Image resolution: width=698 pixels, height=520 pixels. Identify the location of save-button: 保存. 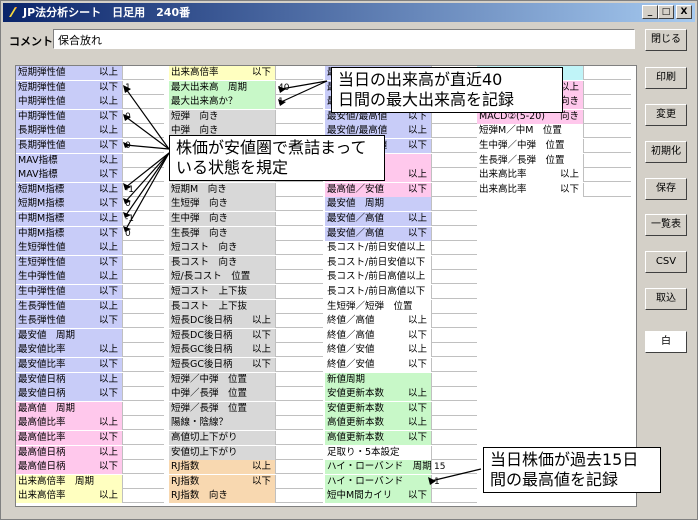
(666, 189).